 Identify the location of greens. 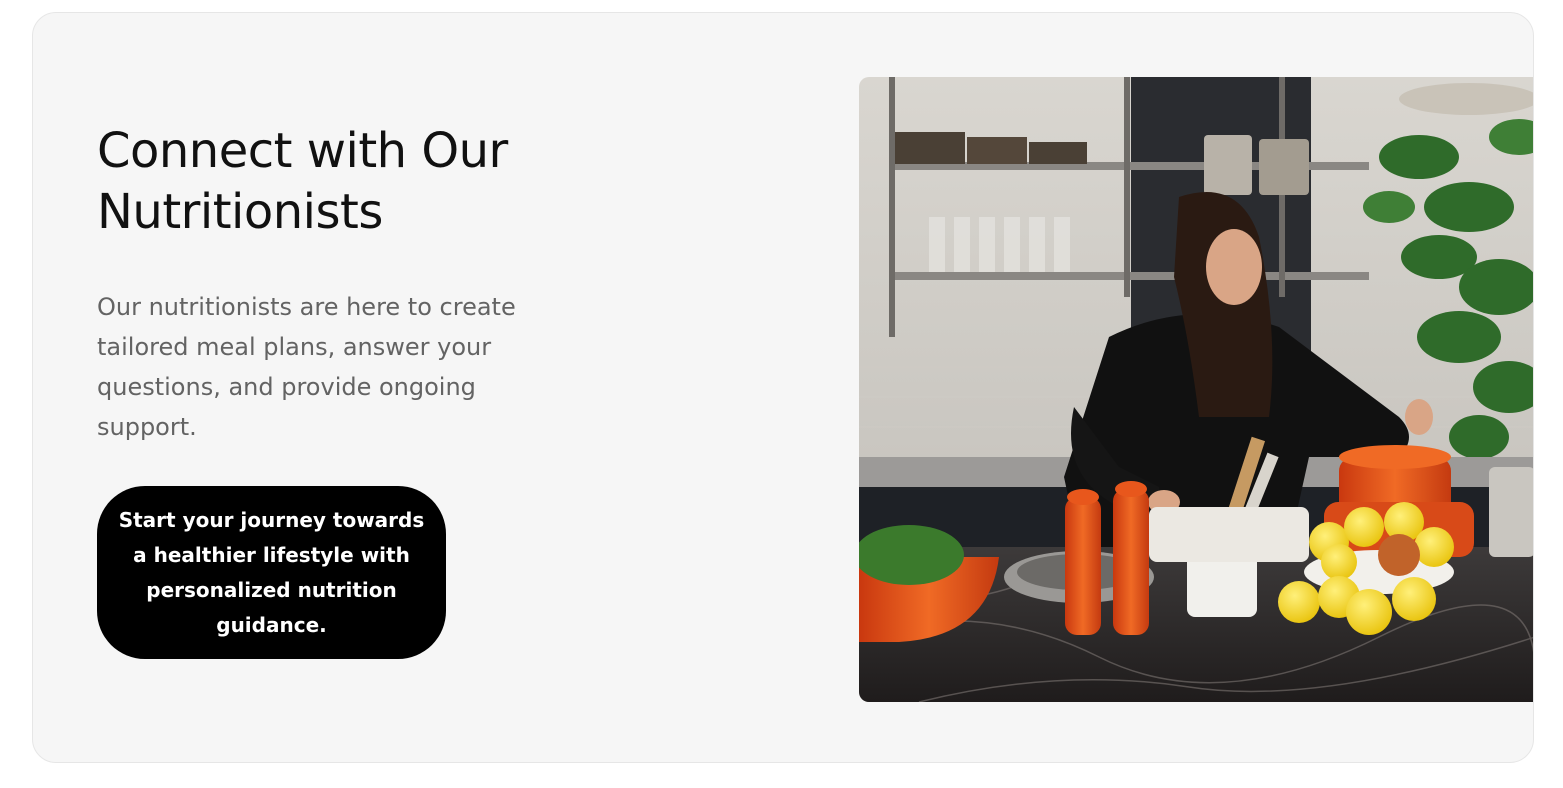
(911, 555).